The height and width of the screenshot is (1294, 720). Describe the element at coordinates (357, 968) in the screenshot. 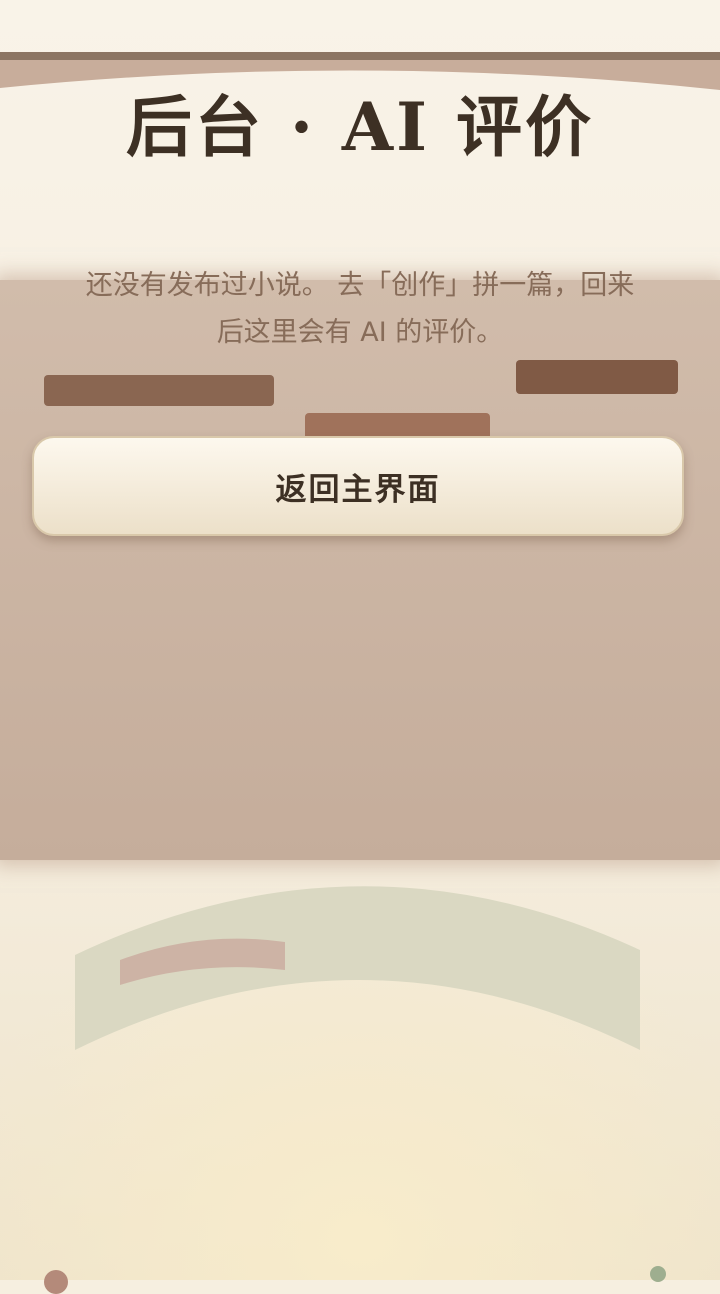

I see `decorative-arc` at that location.